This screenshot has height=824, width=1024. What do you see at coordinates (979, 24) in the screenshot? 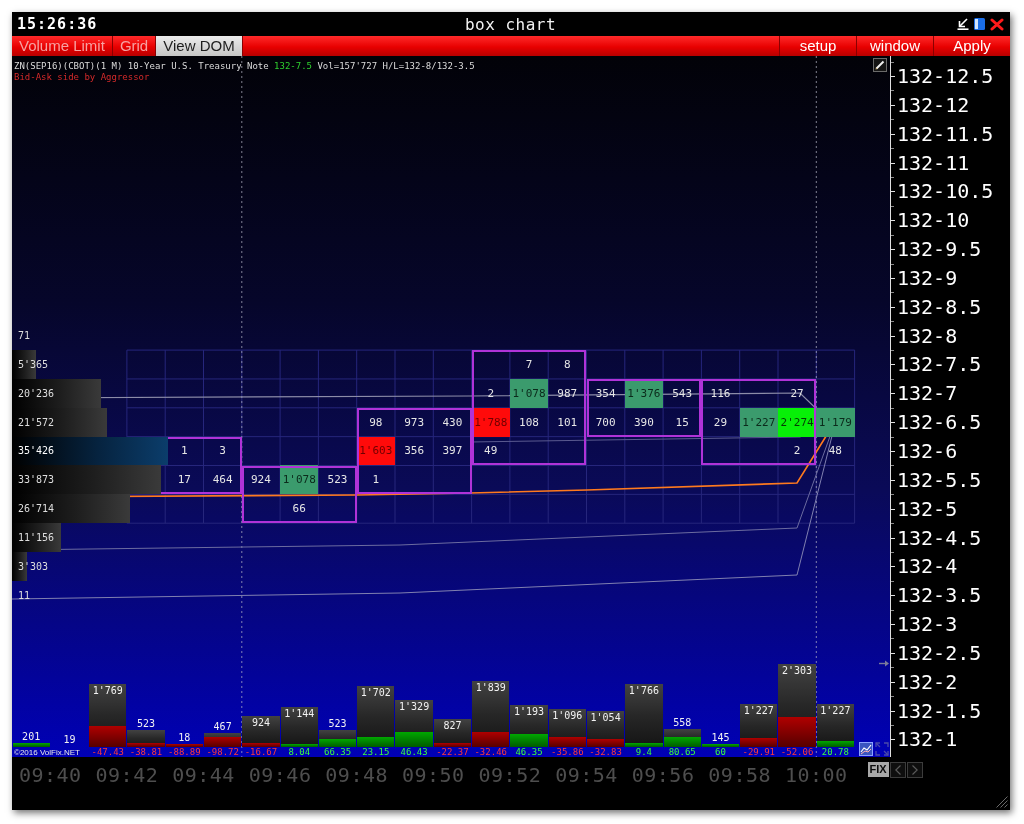
I see `maximize-icon` at bounding box center [979, 24].